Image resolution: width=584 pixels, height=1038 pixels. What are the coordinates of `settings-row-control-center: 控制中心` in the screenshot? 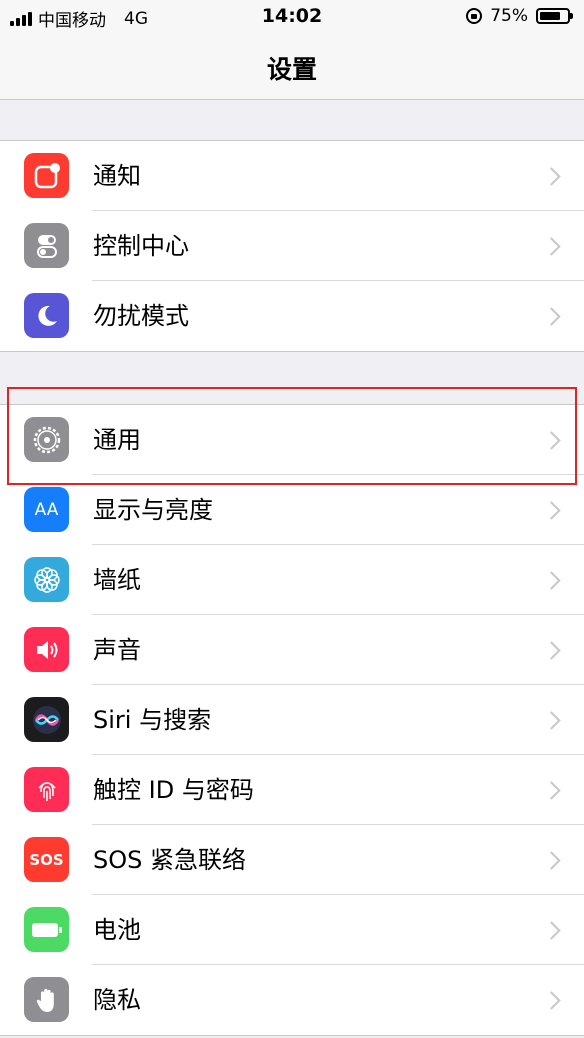 It's located at (292, 246).